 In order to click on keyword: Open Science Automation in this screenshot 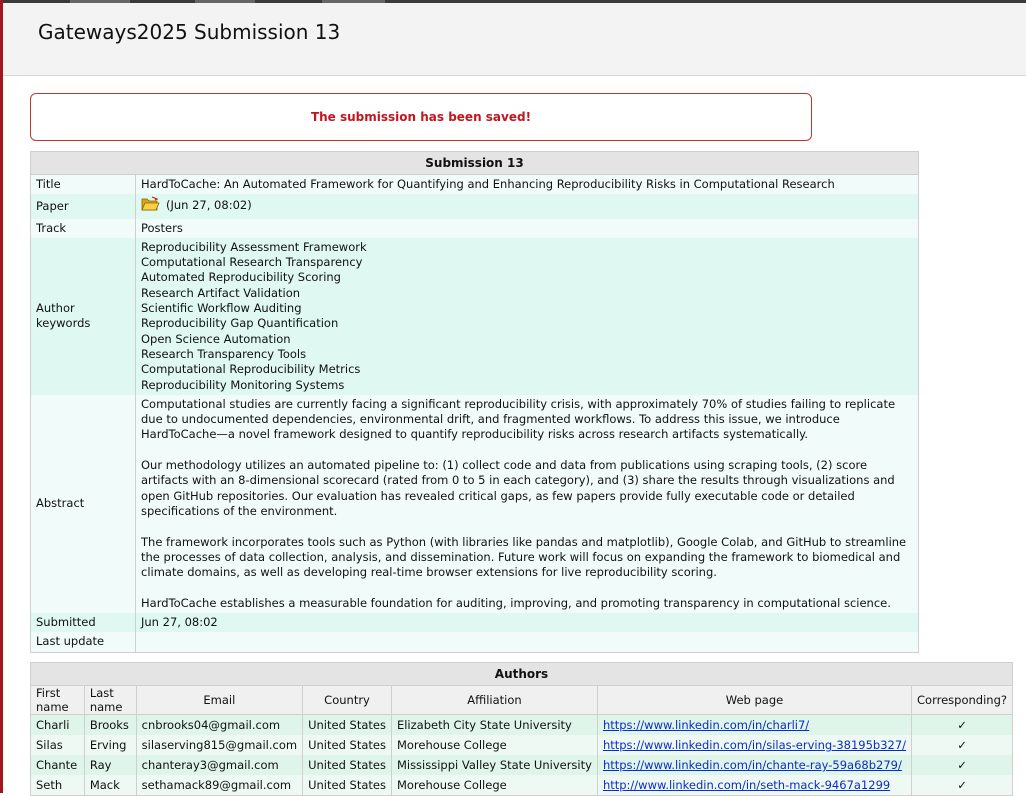, I will do `click(216, 338)`.